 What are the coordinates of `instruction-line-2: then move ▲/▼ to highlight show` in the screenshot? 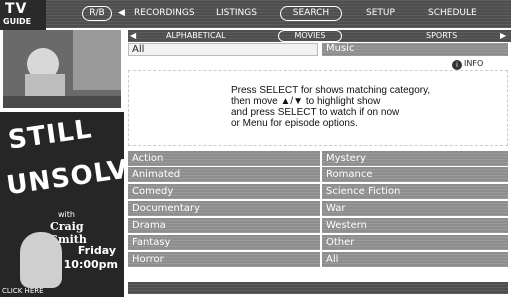 It's located at (306, 101).